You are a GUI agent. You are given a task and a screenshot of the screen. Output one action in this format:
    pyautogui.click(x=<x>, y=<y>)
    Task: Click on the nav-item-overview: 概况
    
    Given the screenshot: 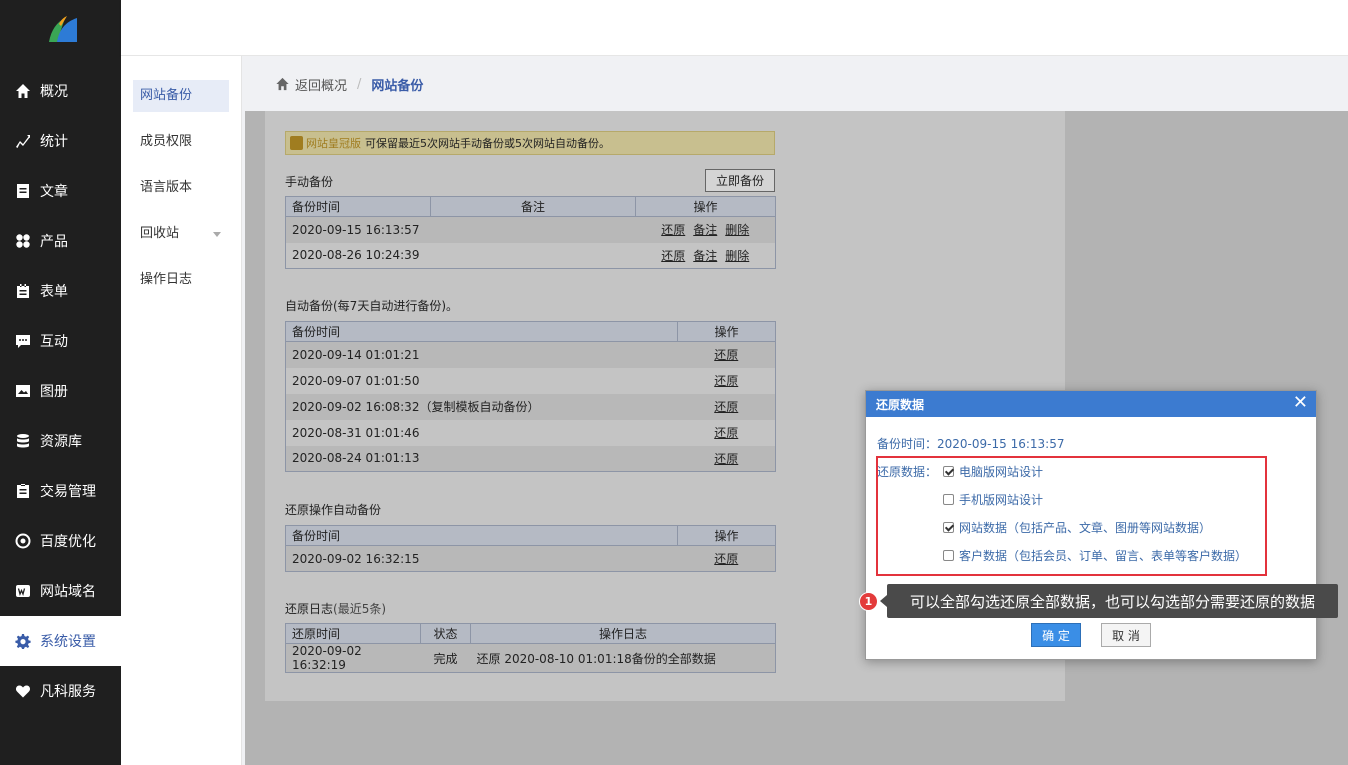 What is the action you would take?
    pyautogui.click(x=60, y=91)
    